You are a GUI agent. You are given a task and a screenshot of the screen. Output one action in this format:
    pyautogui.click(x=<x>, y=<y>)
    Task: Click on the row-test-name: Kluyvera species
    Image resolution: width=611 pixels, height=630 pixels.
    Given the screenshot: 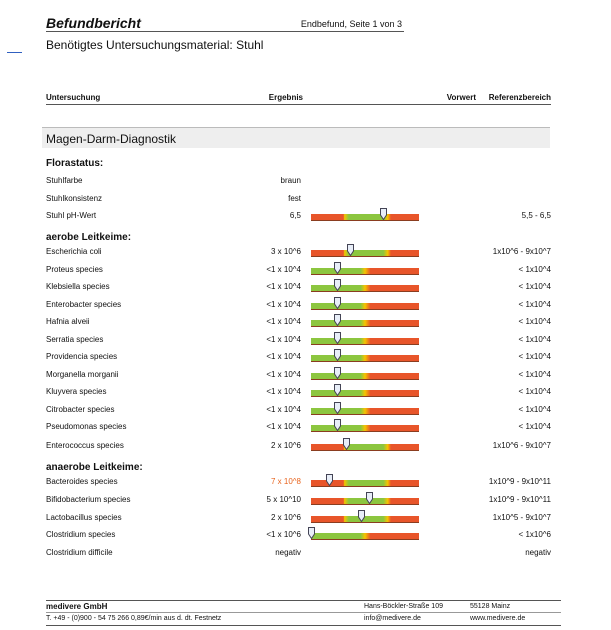 What is the action you would take?
    pyautogui.click(x=76, y=391)
    